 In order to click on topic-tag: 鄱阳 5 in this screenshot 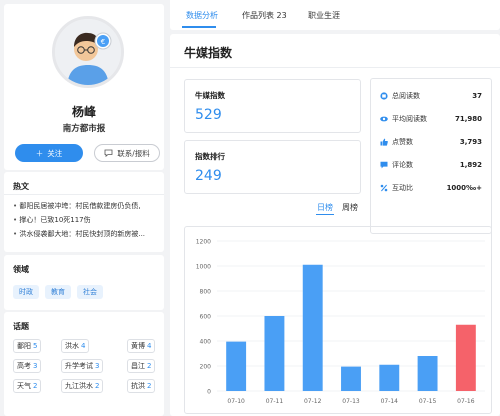, I will do `click(27, 346)`.